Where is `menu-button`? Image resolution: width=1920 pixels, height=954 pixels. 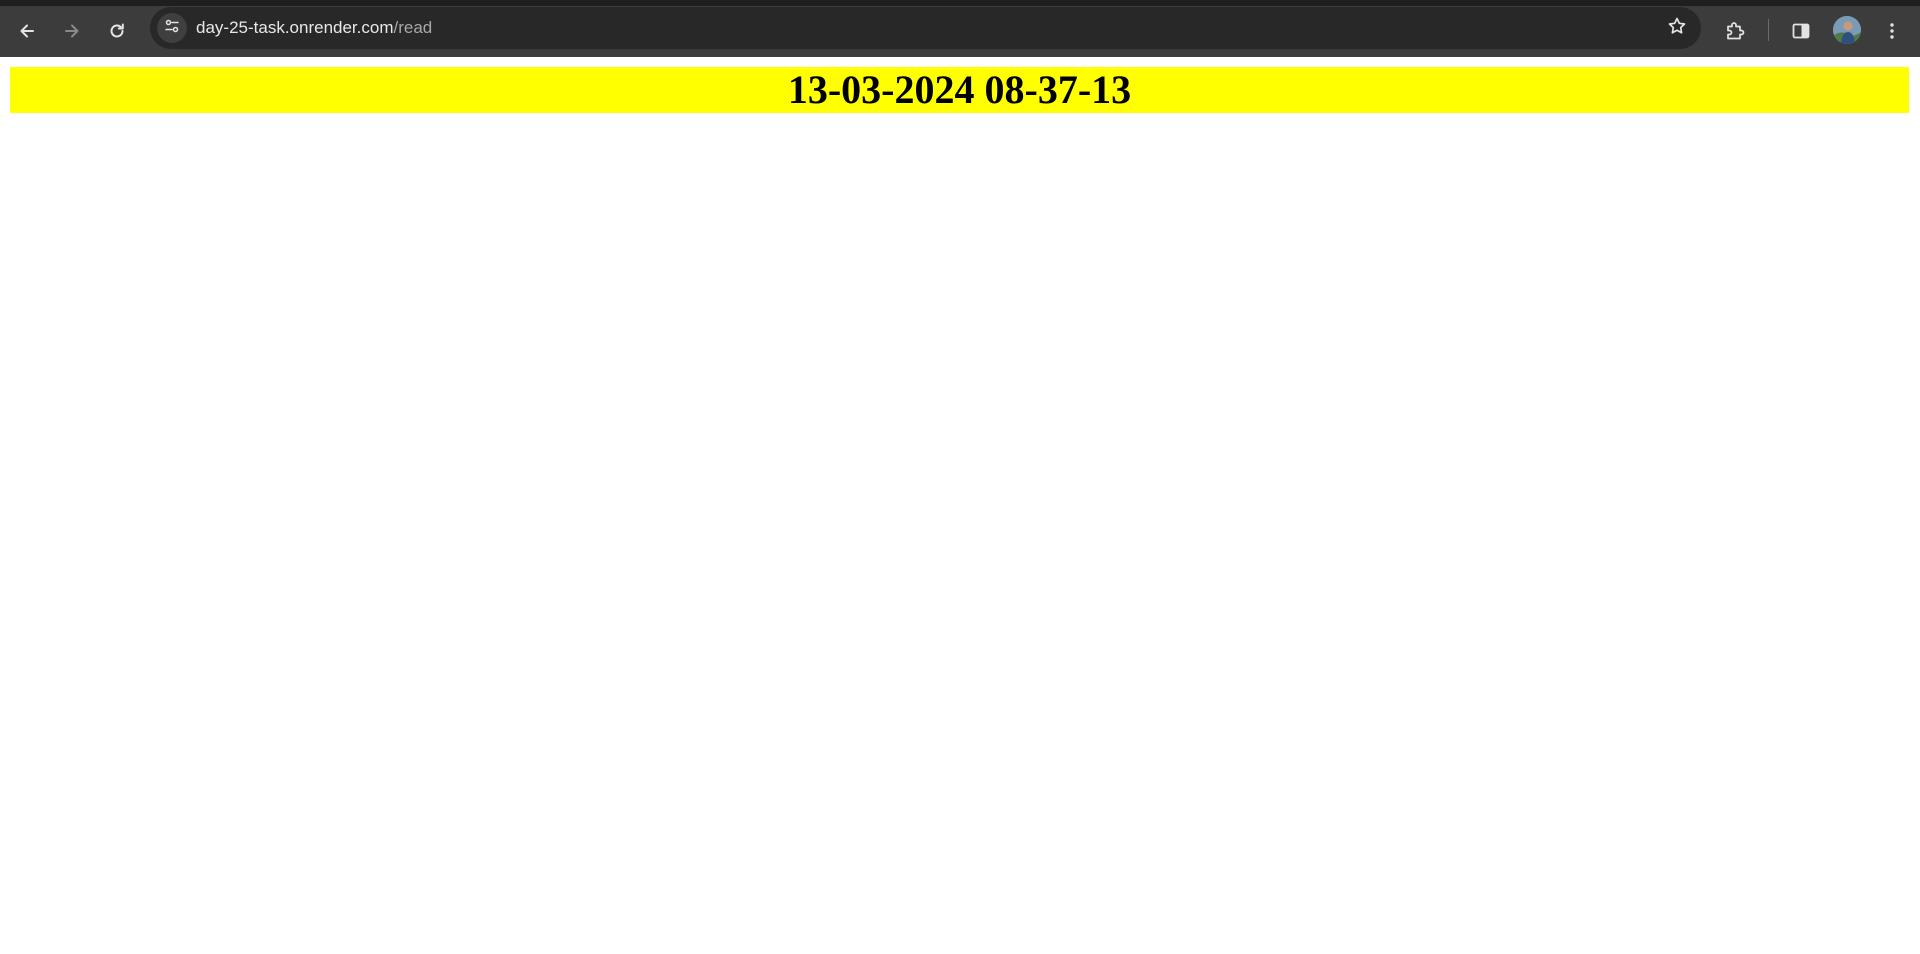
menu-button is located at coordinates (1892, 31).